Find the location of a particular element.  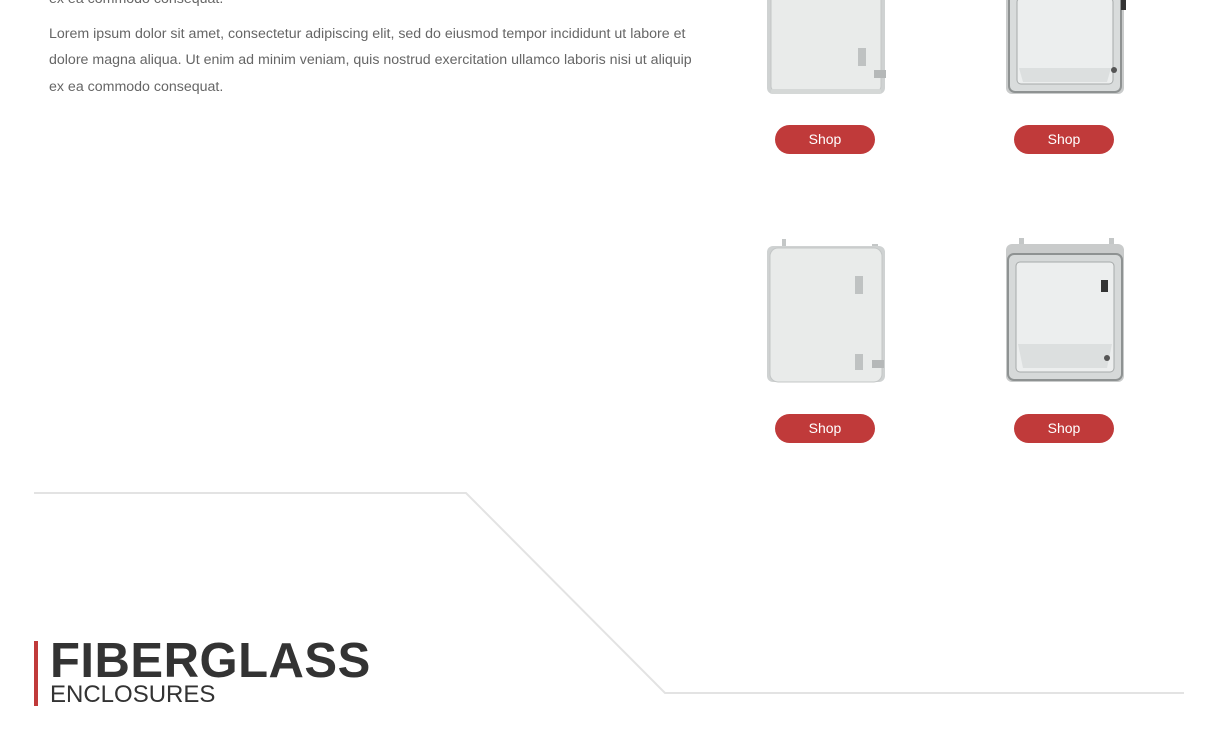

section-title: FIBERGLASS is located at coordinates (210, 661).